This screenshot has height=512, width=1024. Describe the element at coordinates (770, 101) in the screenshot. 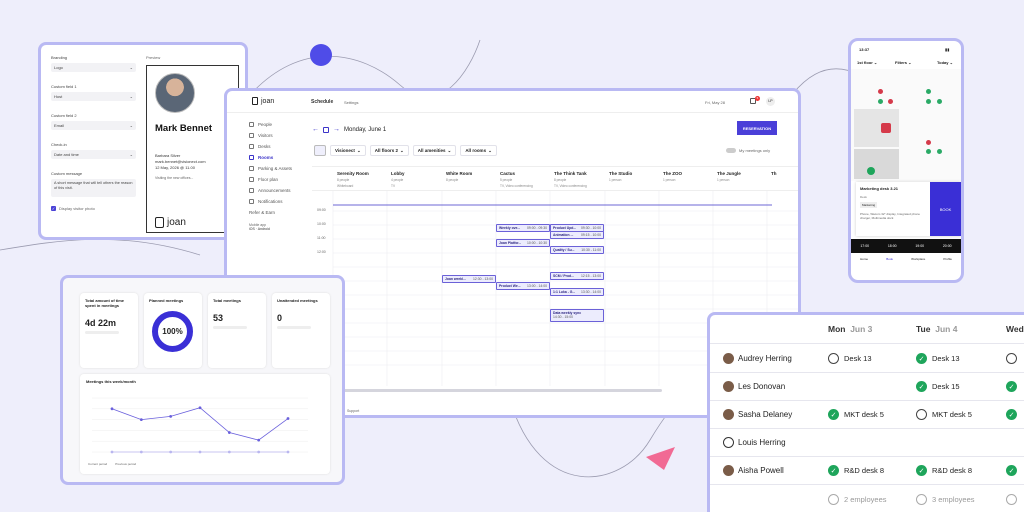

I see `user-avatar: LP` at that location.